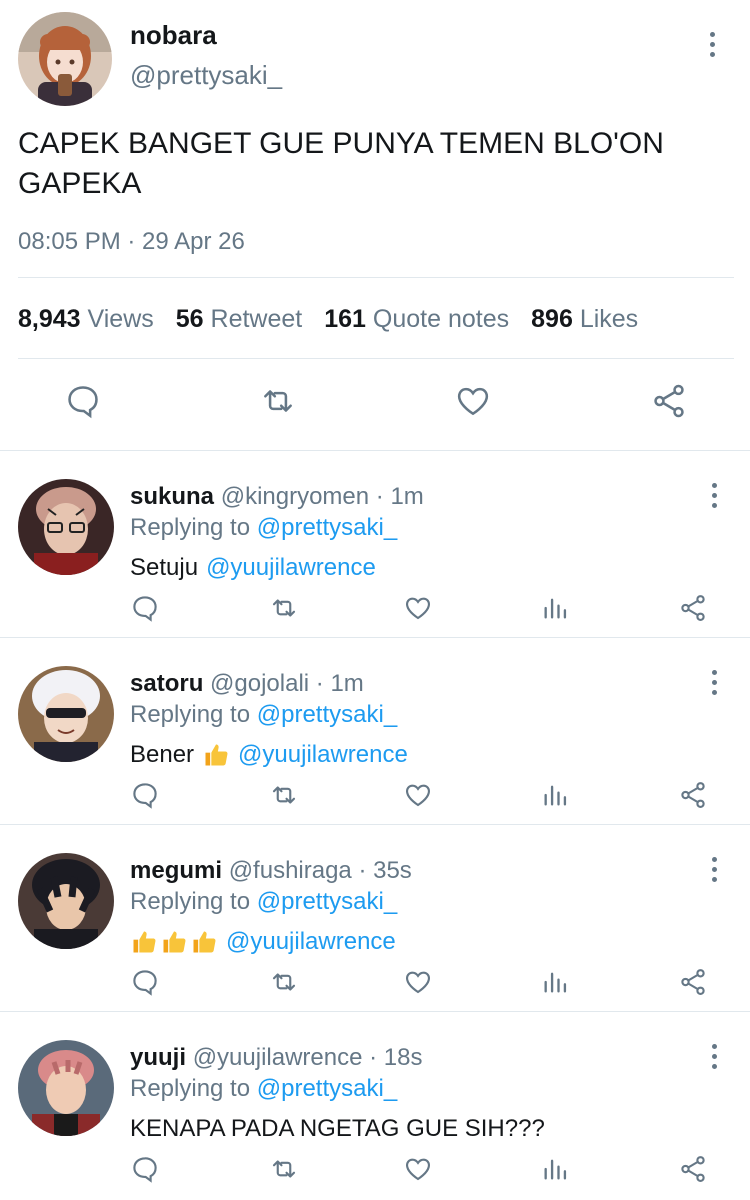  I want to click on reply-header: sukuna @kingryomen · 1m, so click(277, 497).